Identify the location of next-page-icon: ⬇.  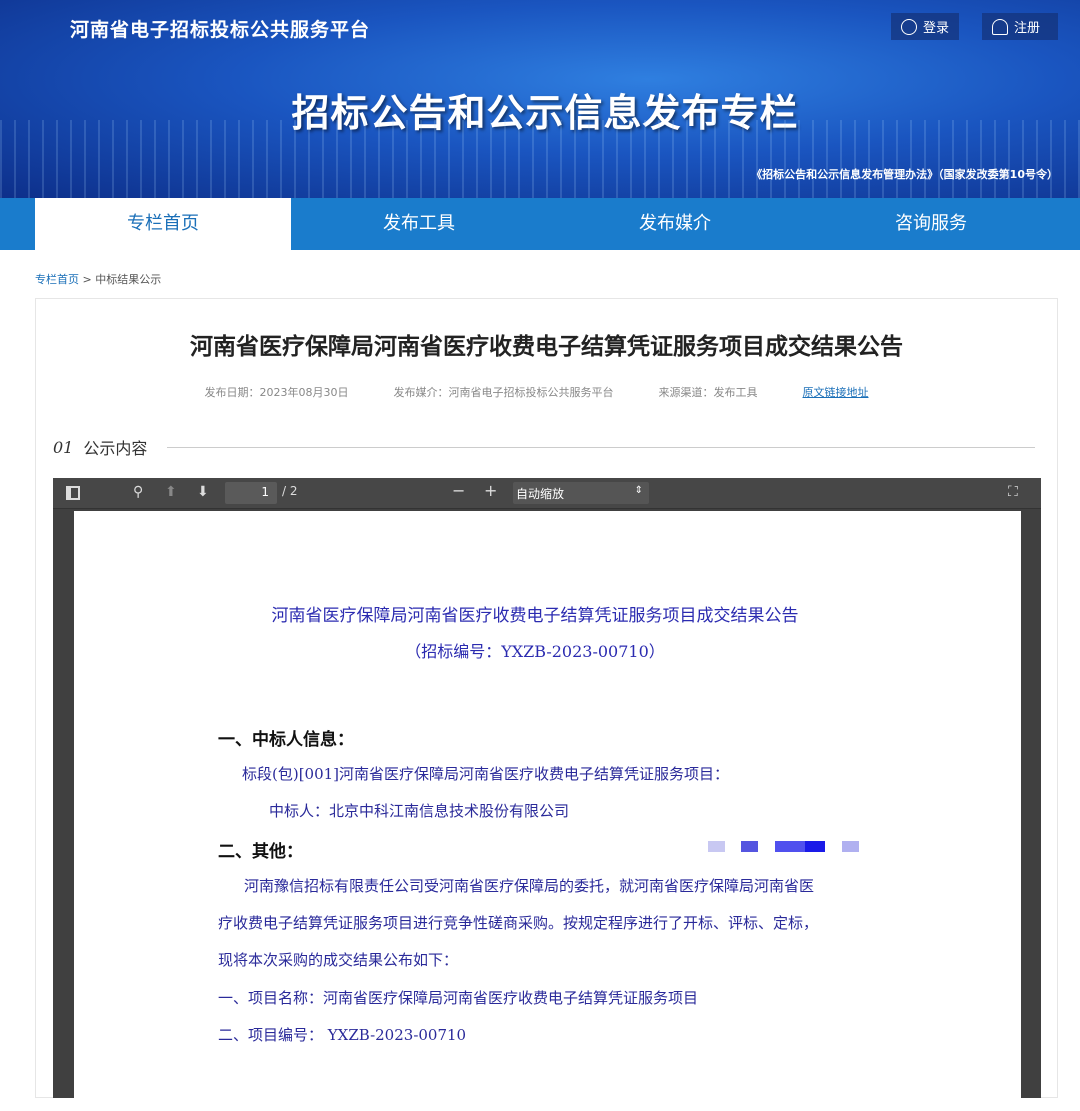
(203, 492).